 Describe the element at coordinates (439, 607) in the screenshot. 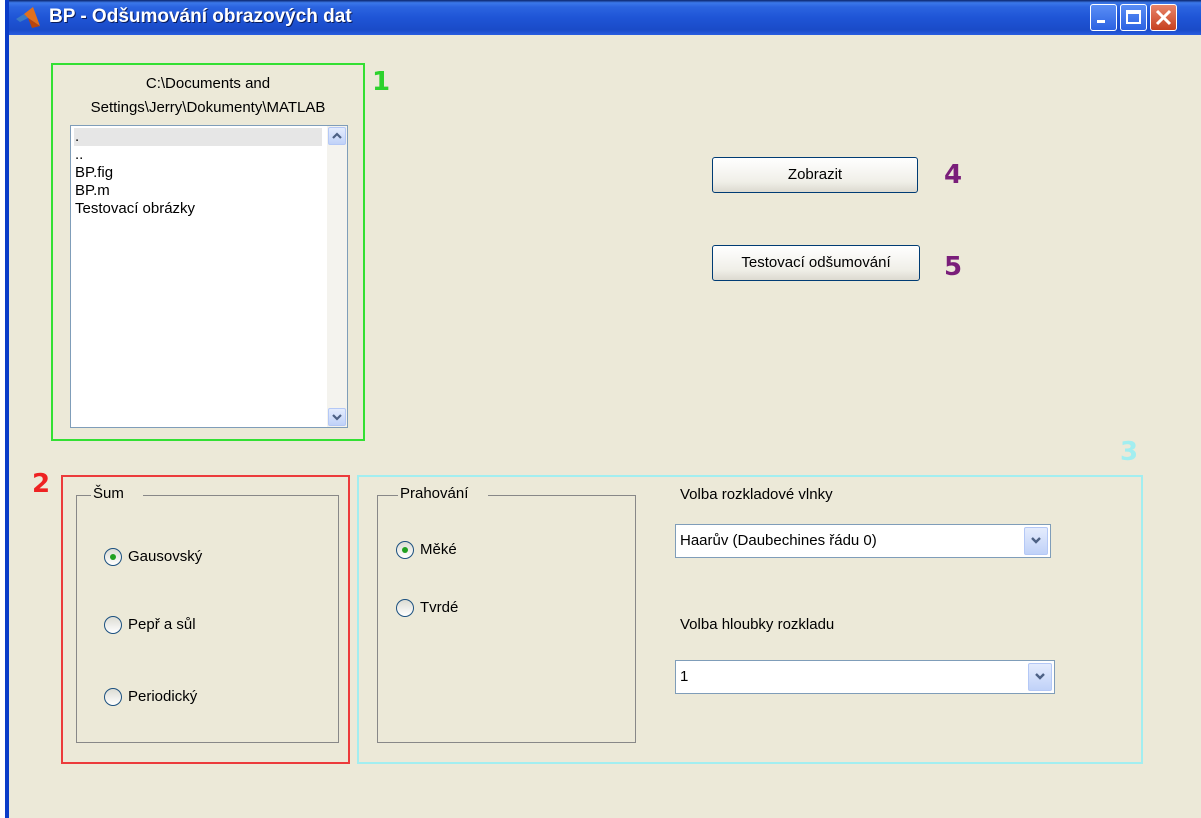

I see `radio-label: Tvrdé` at that location.